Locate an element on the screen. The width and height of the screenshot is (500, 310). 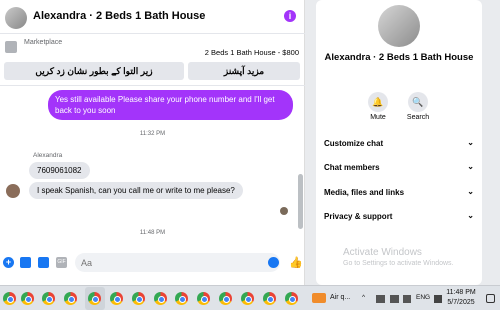
section-media-files-links: Media, files and links ⌄ is located at coordinates (399, 195).